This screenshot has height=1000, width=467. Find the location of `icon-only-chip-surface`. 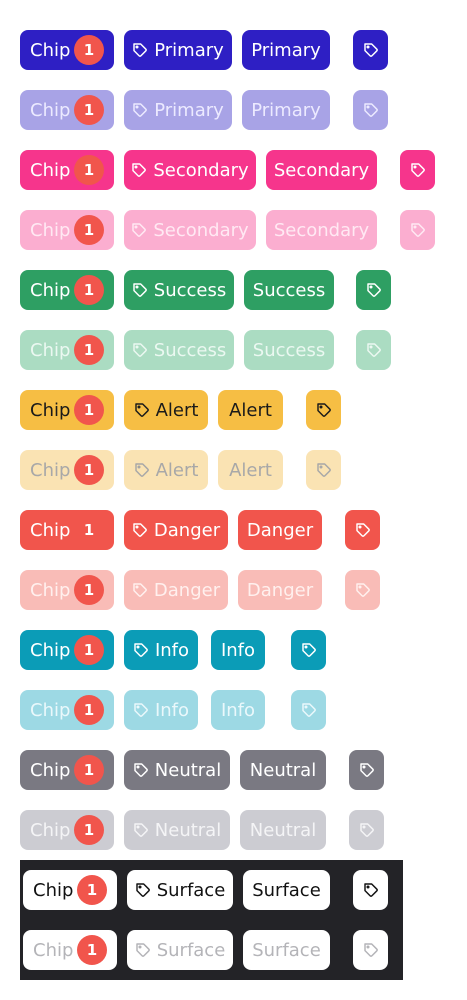

icon-only-chip-surface is located at coordinates (370, 890).